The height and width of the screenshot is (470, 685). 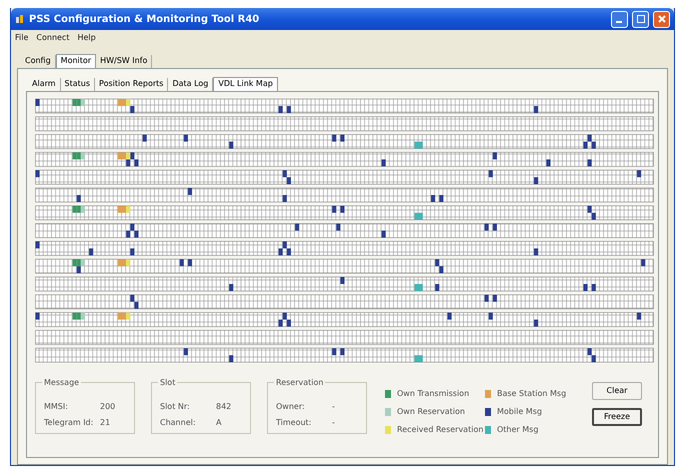 What do you see at coordinates (53, 38) in the screenshot?
I see `menu-item: Connect` at bounding box center [53, 38].